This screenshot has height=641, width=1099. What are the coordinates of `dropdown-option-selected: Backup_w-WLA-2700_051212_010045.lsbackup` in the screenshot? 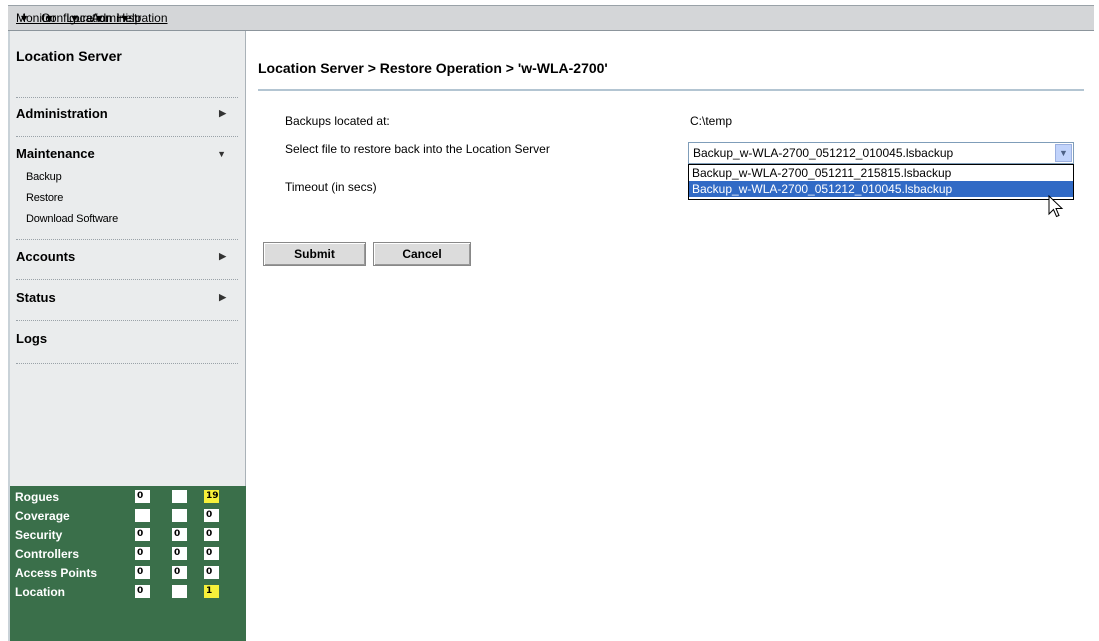 It's located at (881, 189).